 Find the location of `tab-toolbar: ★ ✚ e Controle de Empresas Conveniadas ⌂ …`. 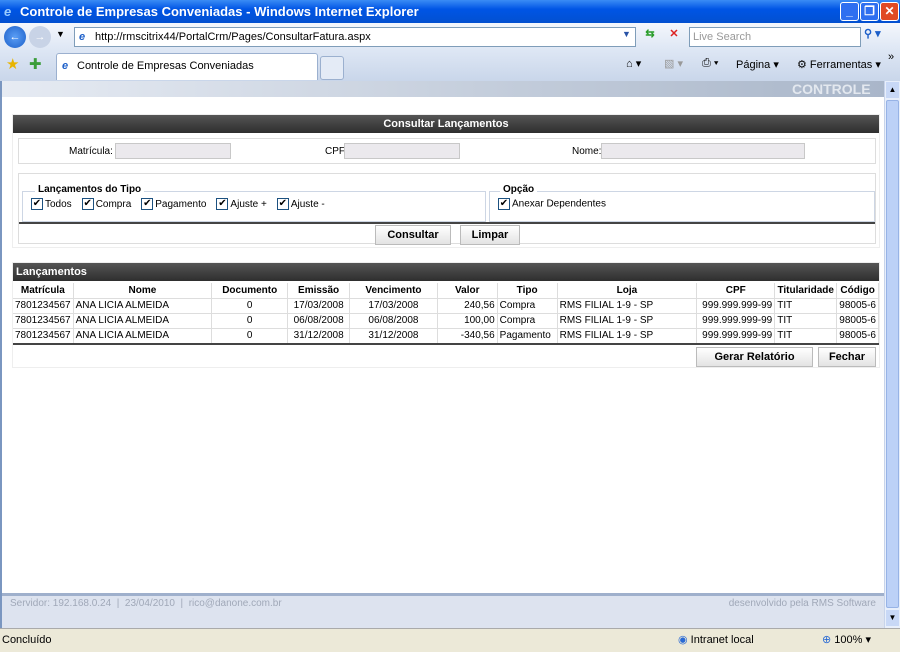

tab-toolbar: ★ ✚ e Controle de Empresas Conveniadas ⌂ … is located at coordinates (450, 66).